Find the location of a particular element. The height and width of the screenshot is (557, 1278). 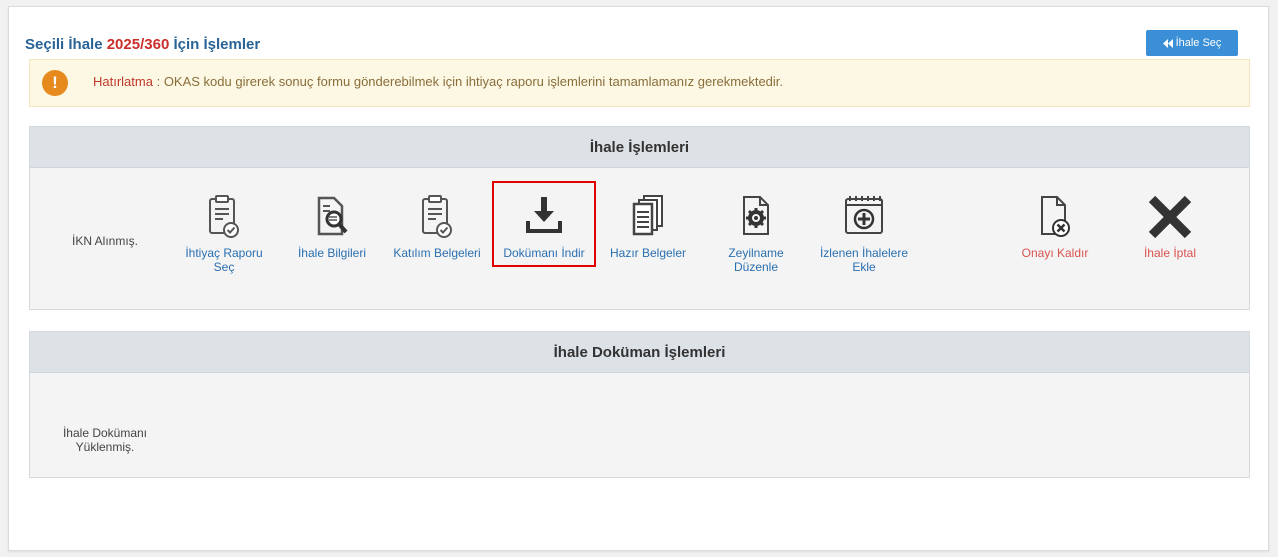

calendar-plus-icon is located at coordinates (864, 215).